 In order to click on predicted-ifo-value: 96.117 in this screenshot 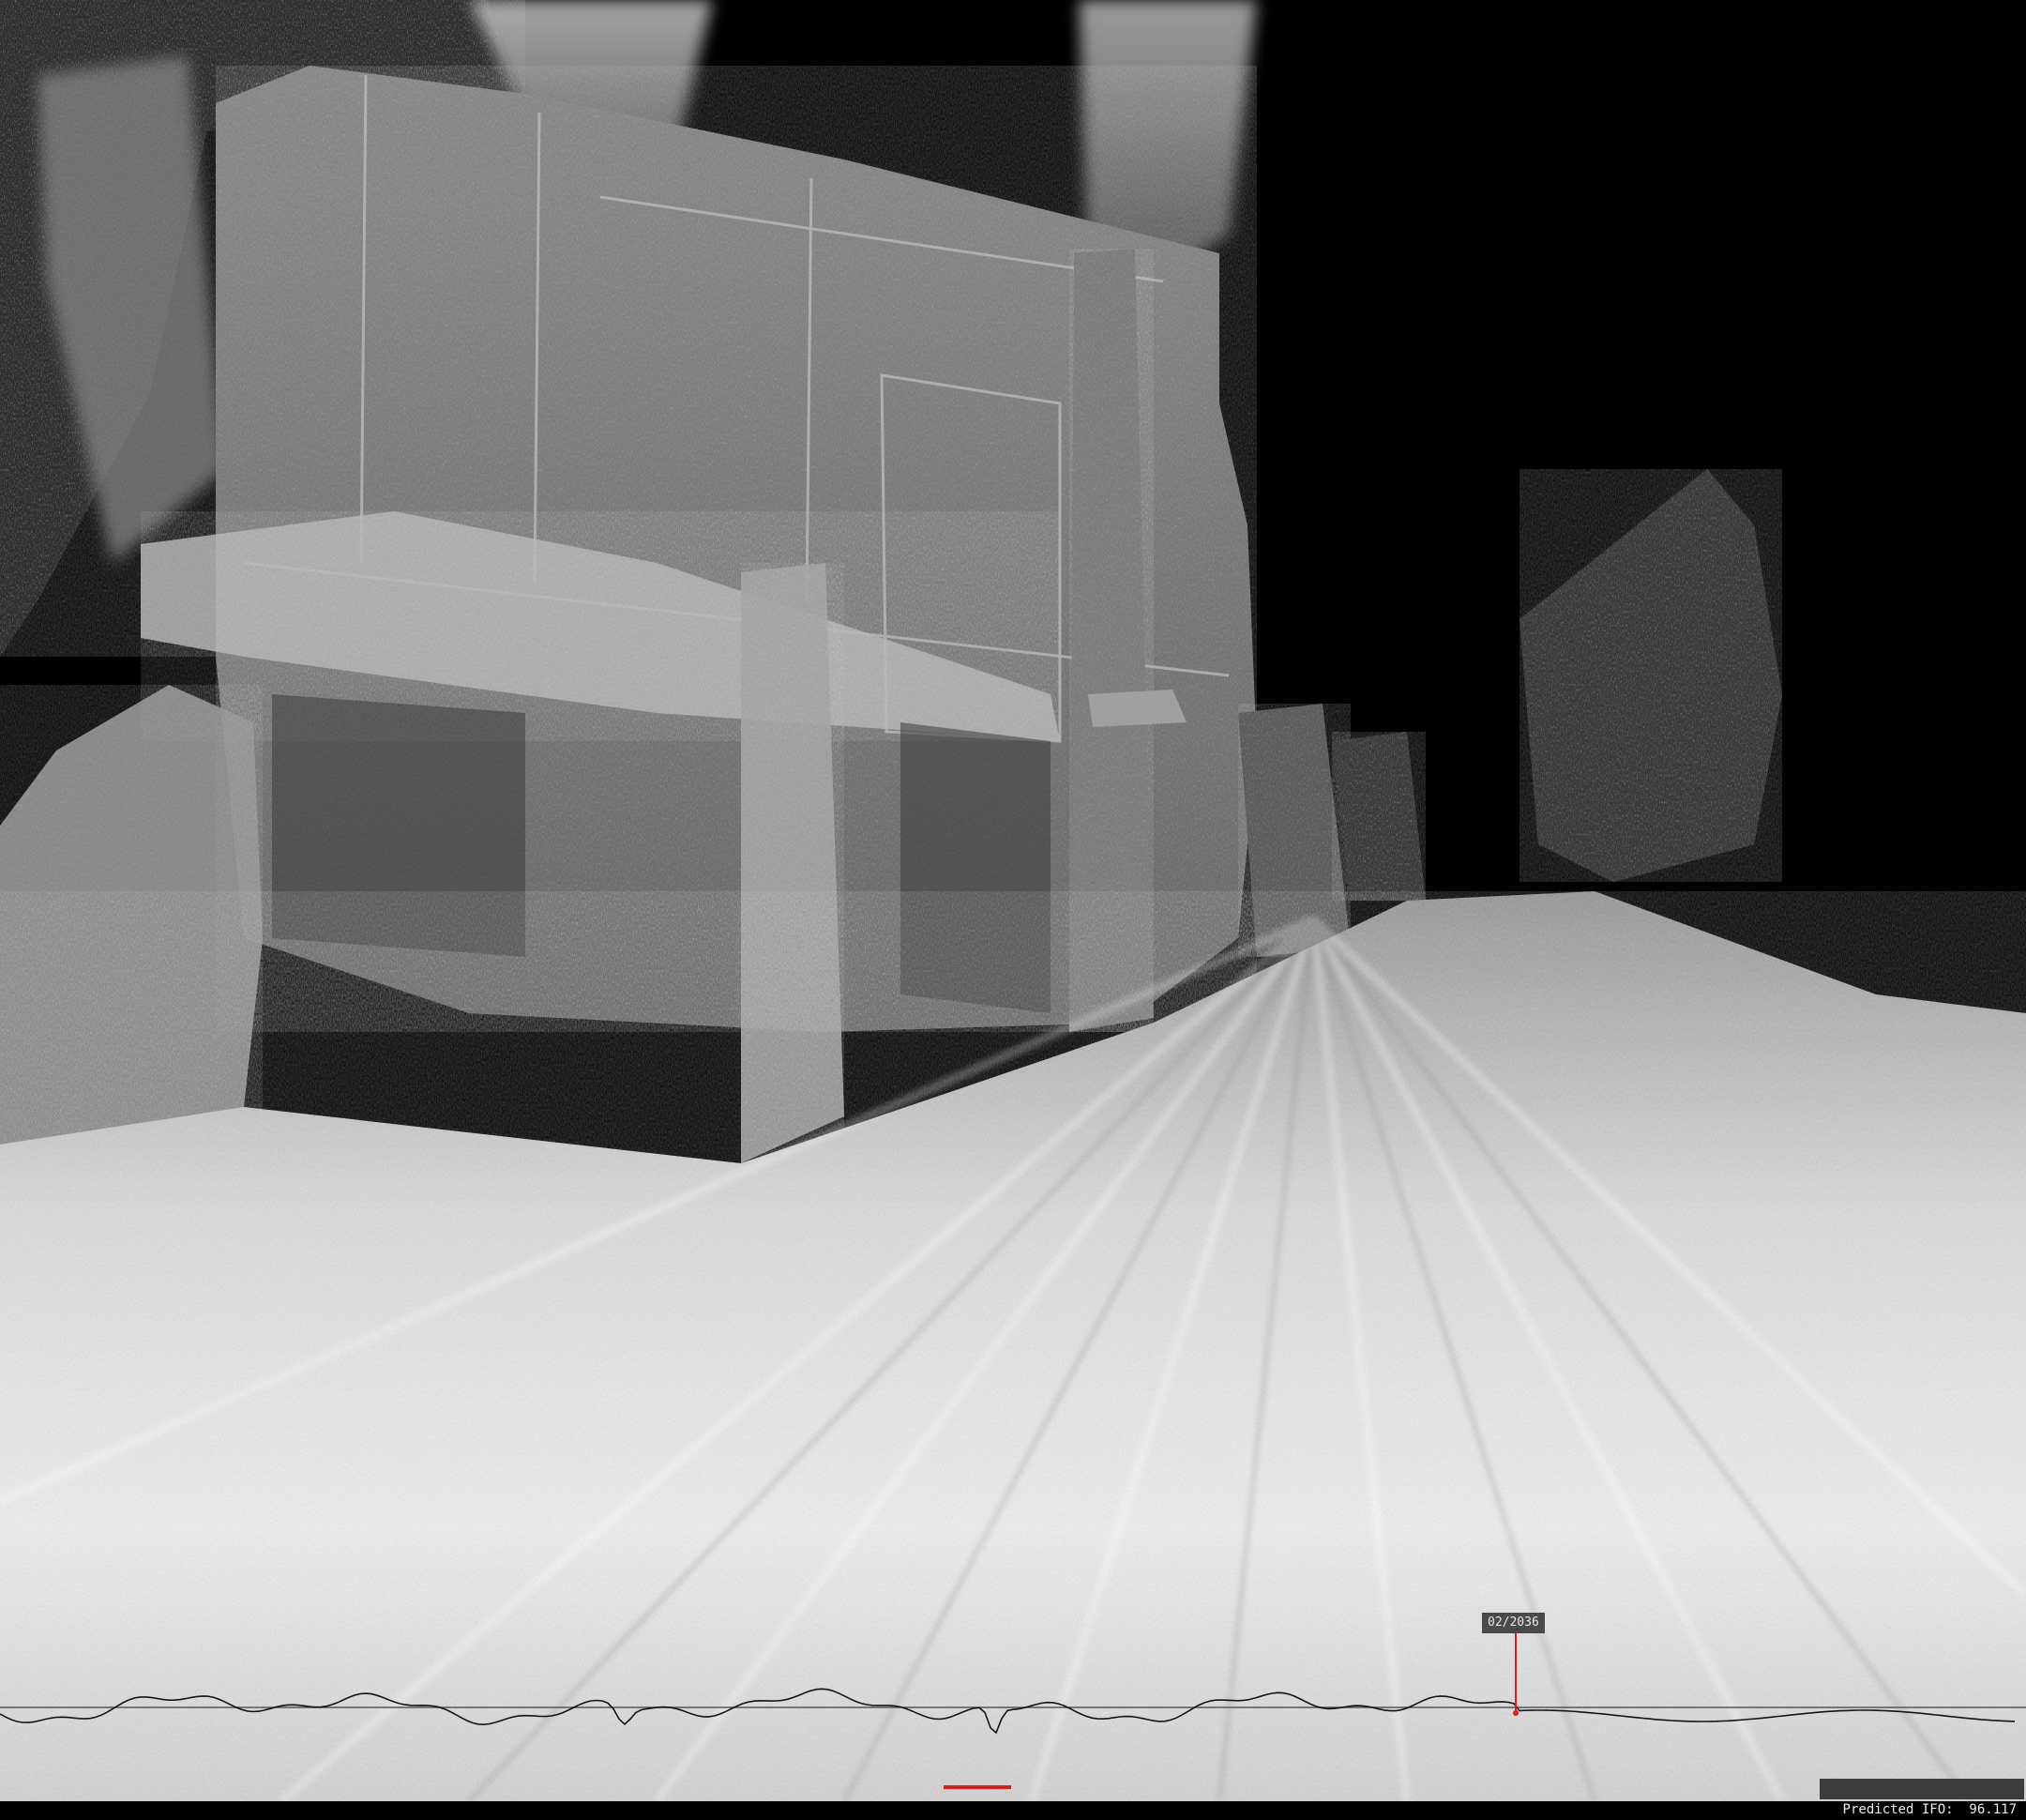, I will do `click(1993, 1809)`.